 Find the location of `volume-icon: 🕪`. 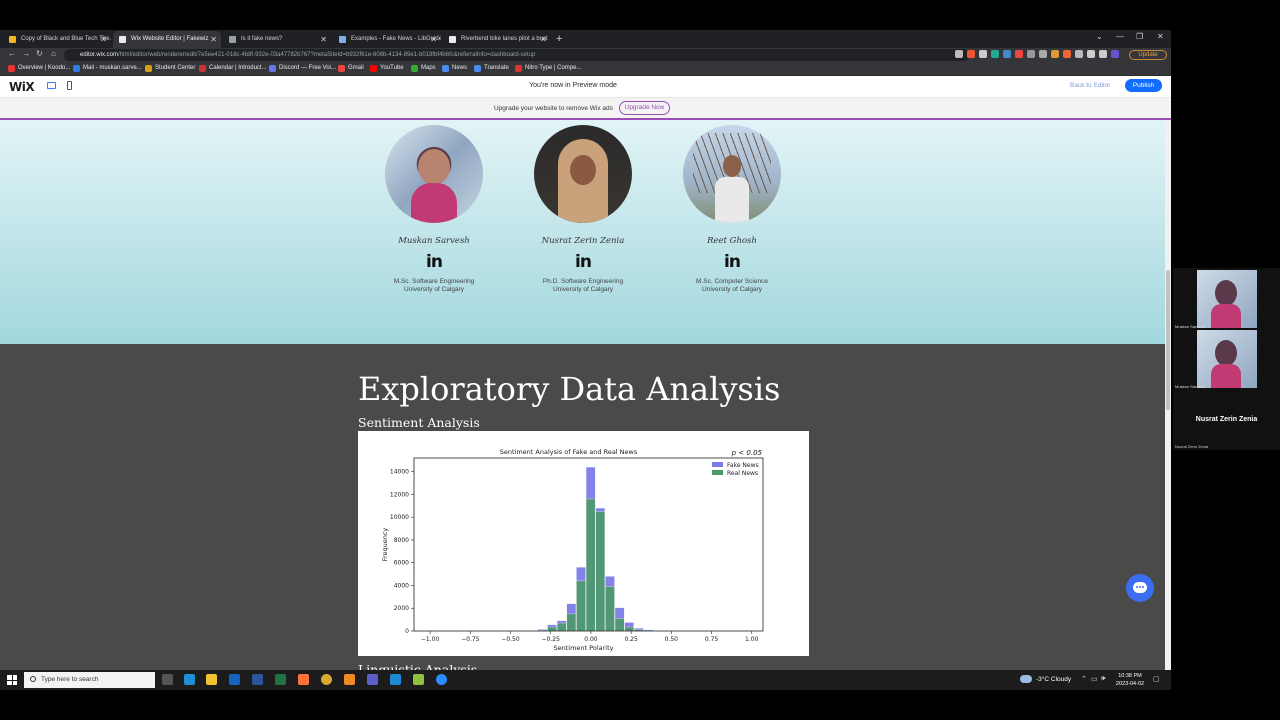

volume-icon: 🕪 is located at coordinates (1103, 679).